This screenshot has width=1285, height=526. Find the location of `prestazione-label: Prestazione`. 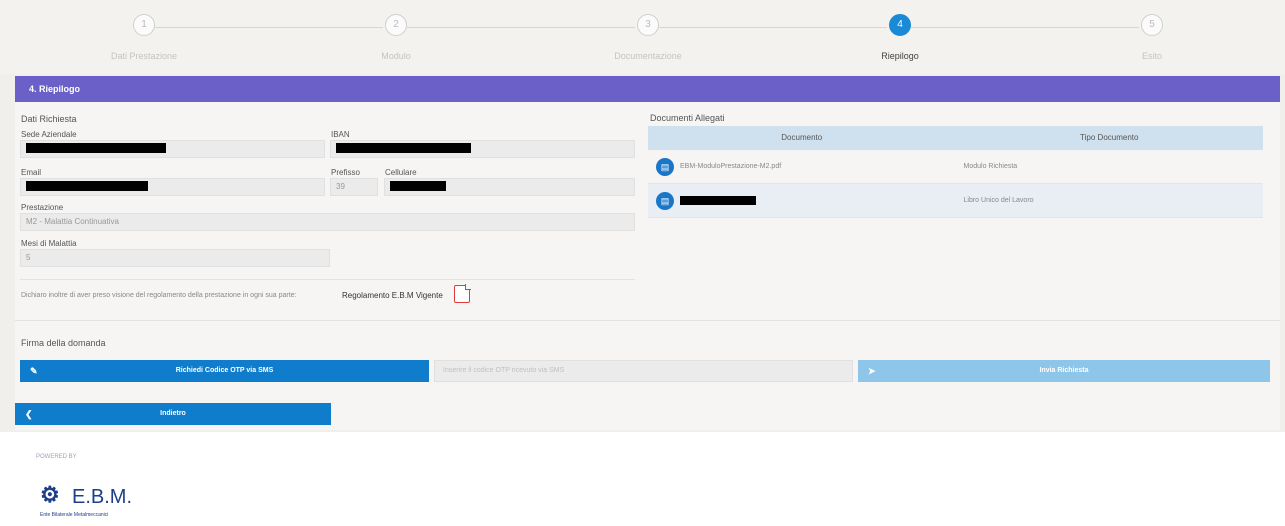

prestazione-label: Prestazione is located at coordinates (42, 207).